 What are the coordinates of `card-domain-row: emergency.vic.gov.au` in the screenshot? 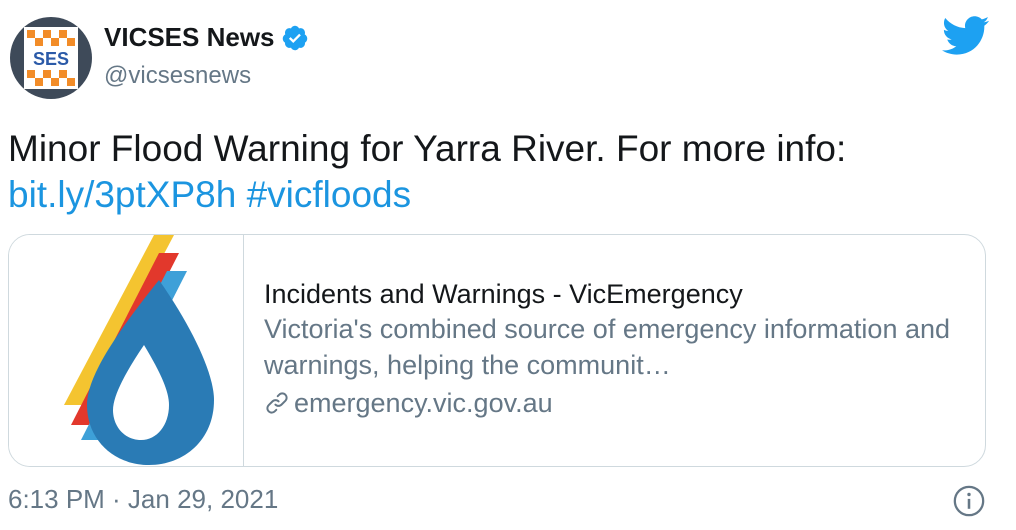 It's located at (614, 403).